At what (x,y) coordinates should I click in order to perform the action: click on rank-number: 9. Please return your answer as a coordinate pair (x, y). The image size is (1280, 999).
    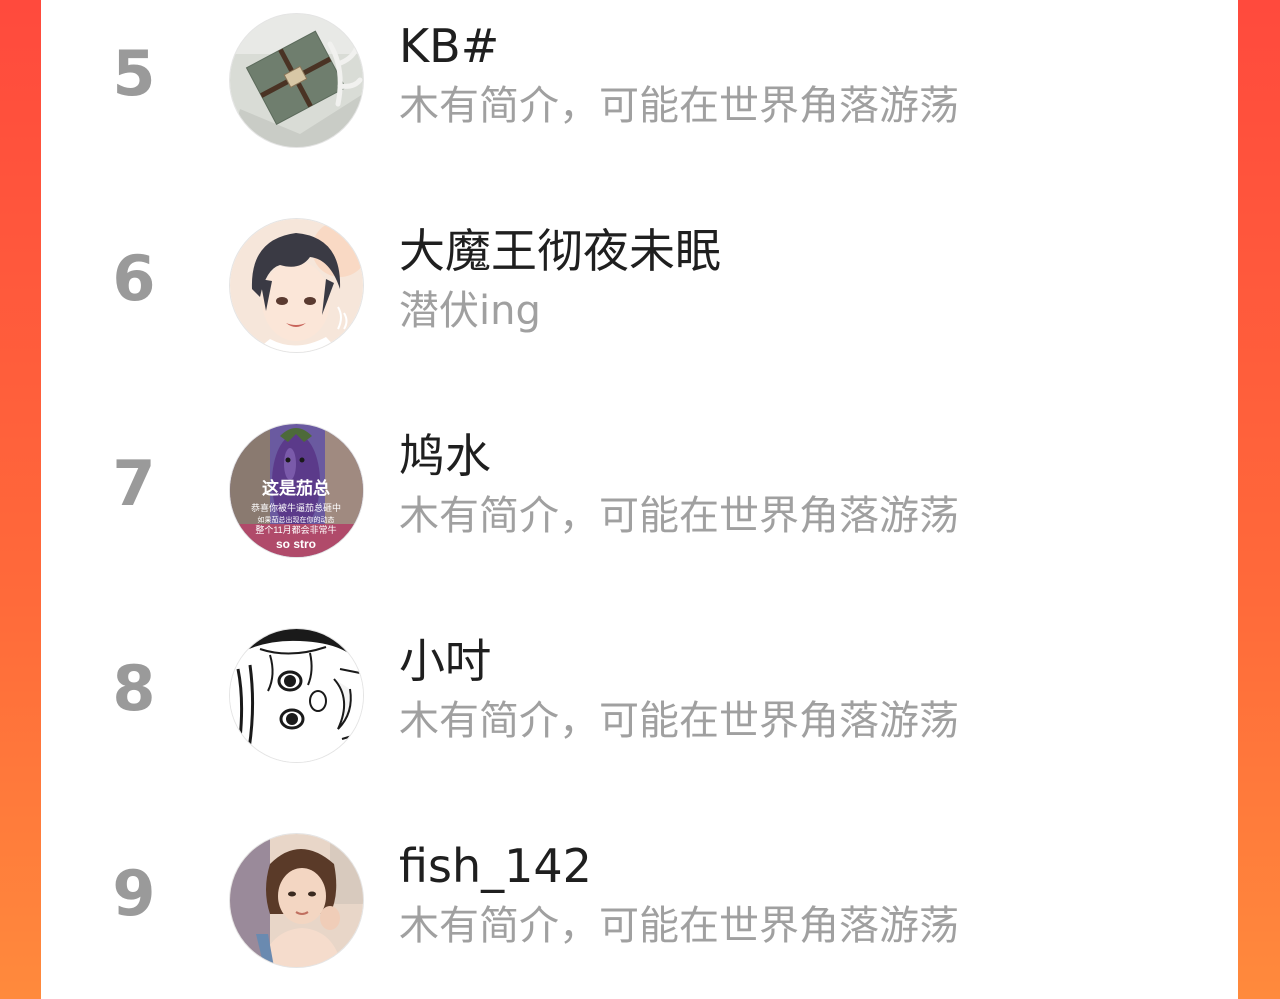
    Looking at the image, I should click on (134, 893).